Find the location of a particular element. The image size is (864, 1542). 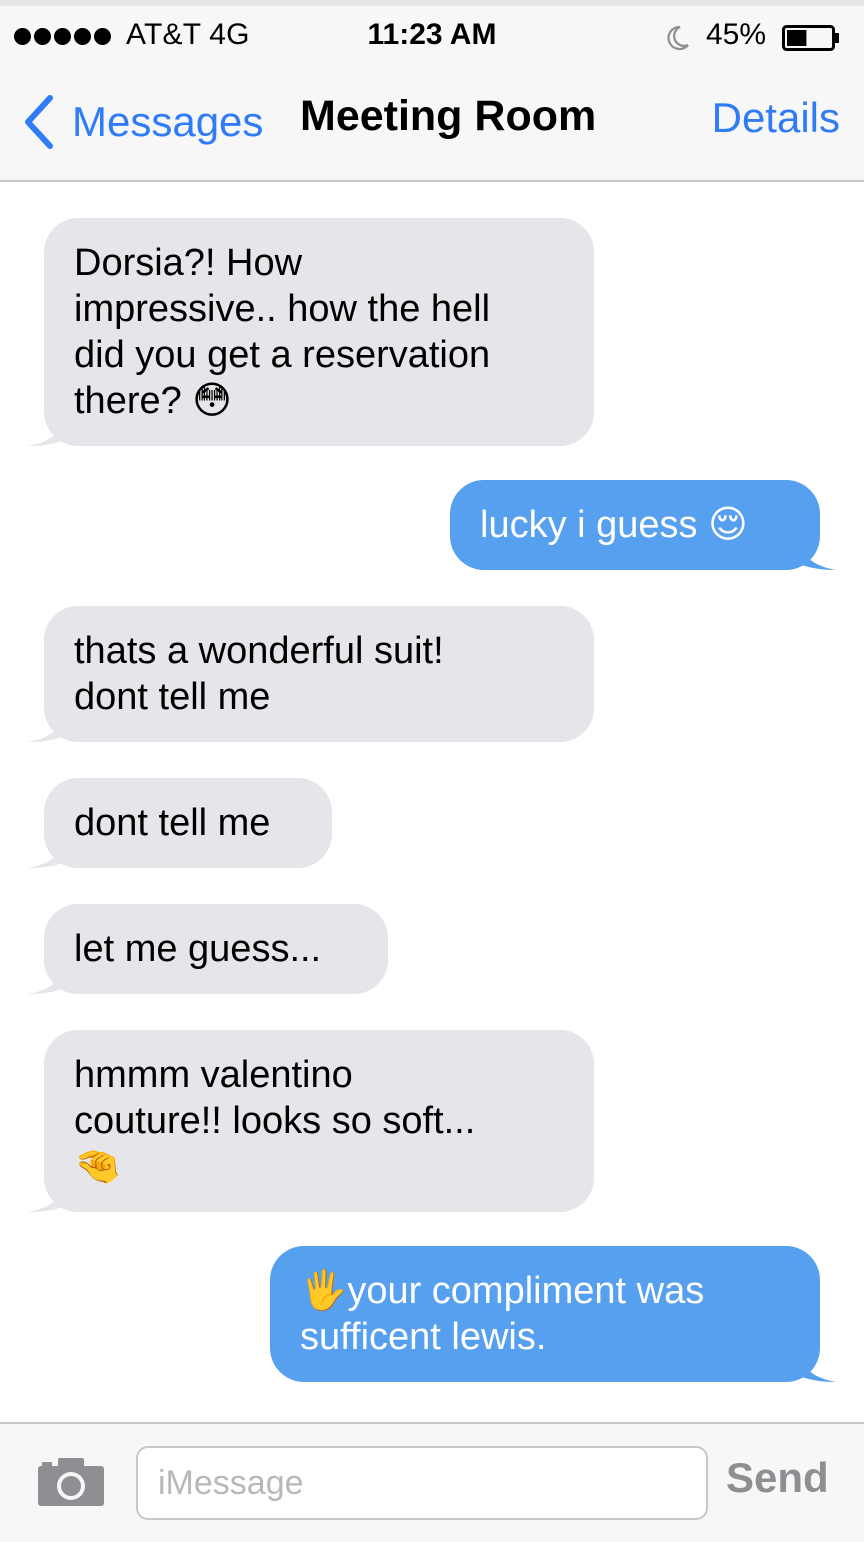

nav-bar: Messages Meeting Room Details is located at coordinates (432, 122).